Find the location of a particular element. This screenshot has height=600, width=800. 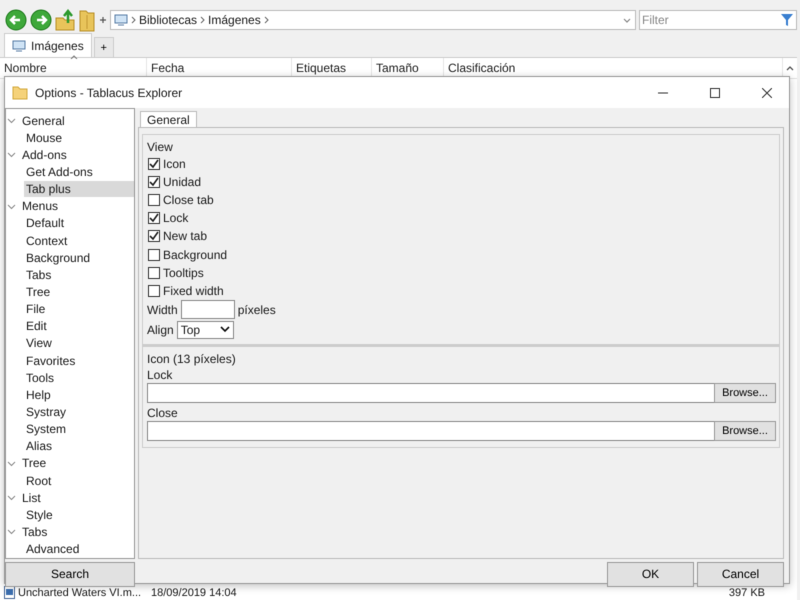

folder-up-icon is located at coordinates (65, 20).